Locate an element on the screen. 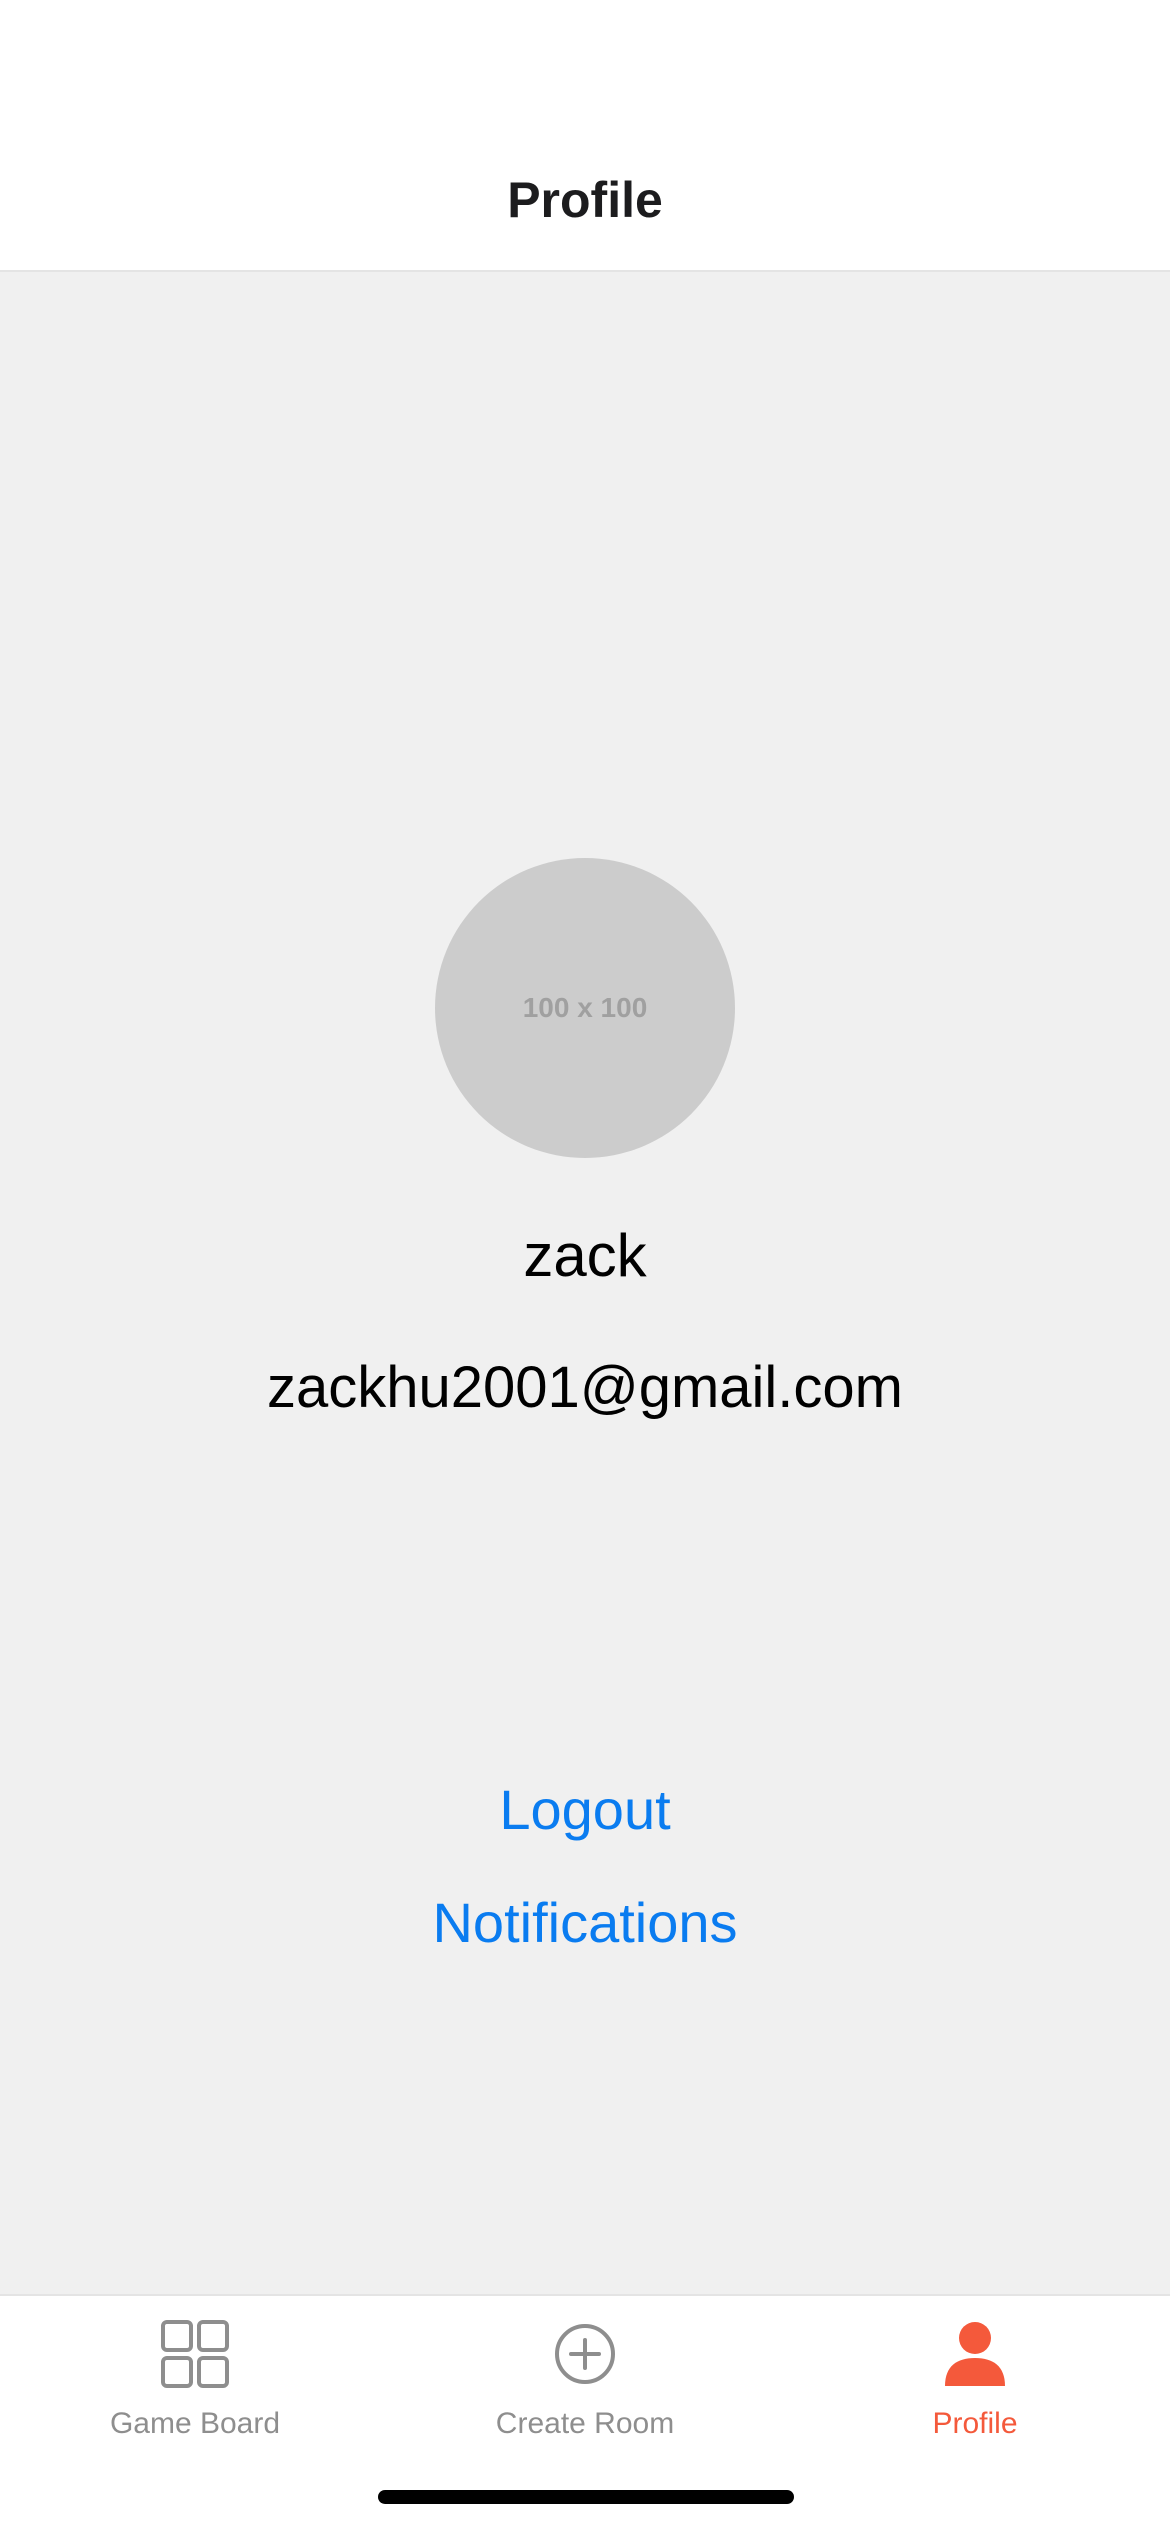 Image resolution: width=1170 pixels, height=2532 pixels. grid-icon is located at coordinates (195, 2354).